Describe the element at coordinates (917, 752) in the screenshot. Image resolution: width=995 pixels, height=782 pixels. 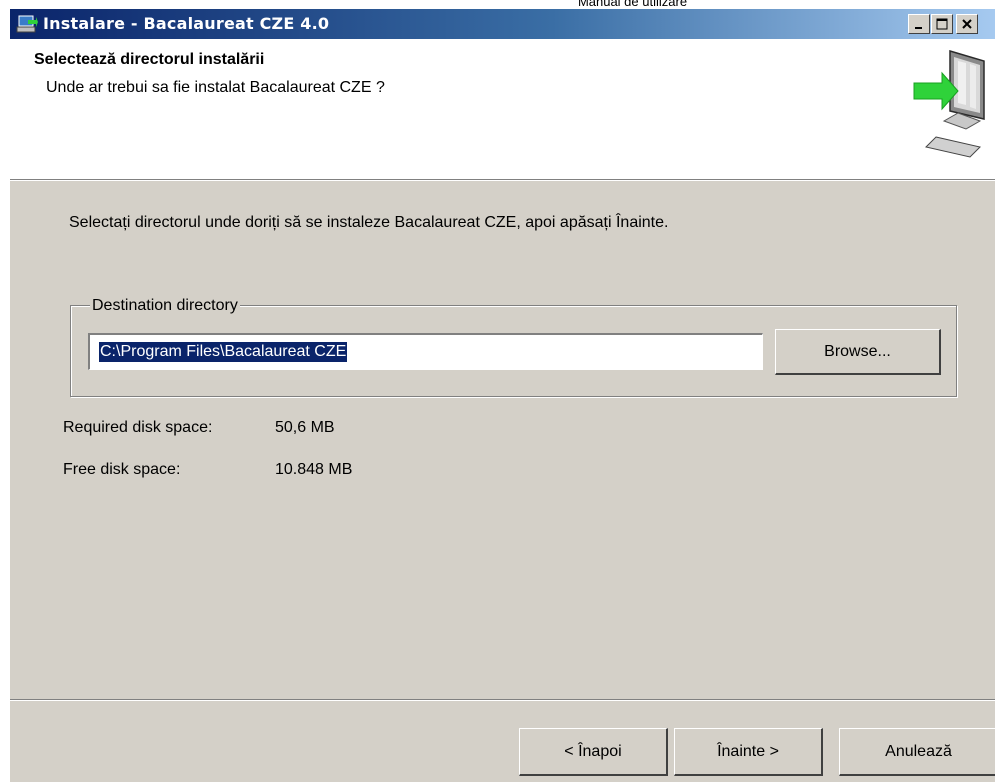
I see `cancel-button: Anulează` at that location.